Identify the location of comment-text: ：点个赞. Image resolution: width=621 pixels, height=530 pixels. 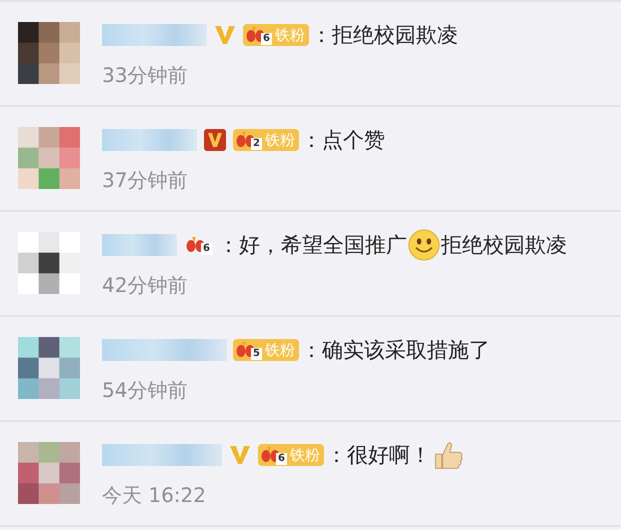
(342, 140).